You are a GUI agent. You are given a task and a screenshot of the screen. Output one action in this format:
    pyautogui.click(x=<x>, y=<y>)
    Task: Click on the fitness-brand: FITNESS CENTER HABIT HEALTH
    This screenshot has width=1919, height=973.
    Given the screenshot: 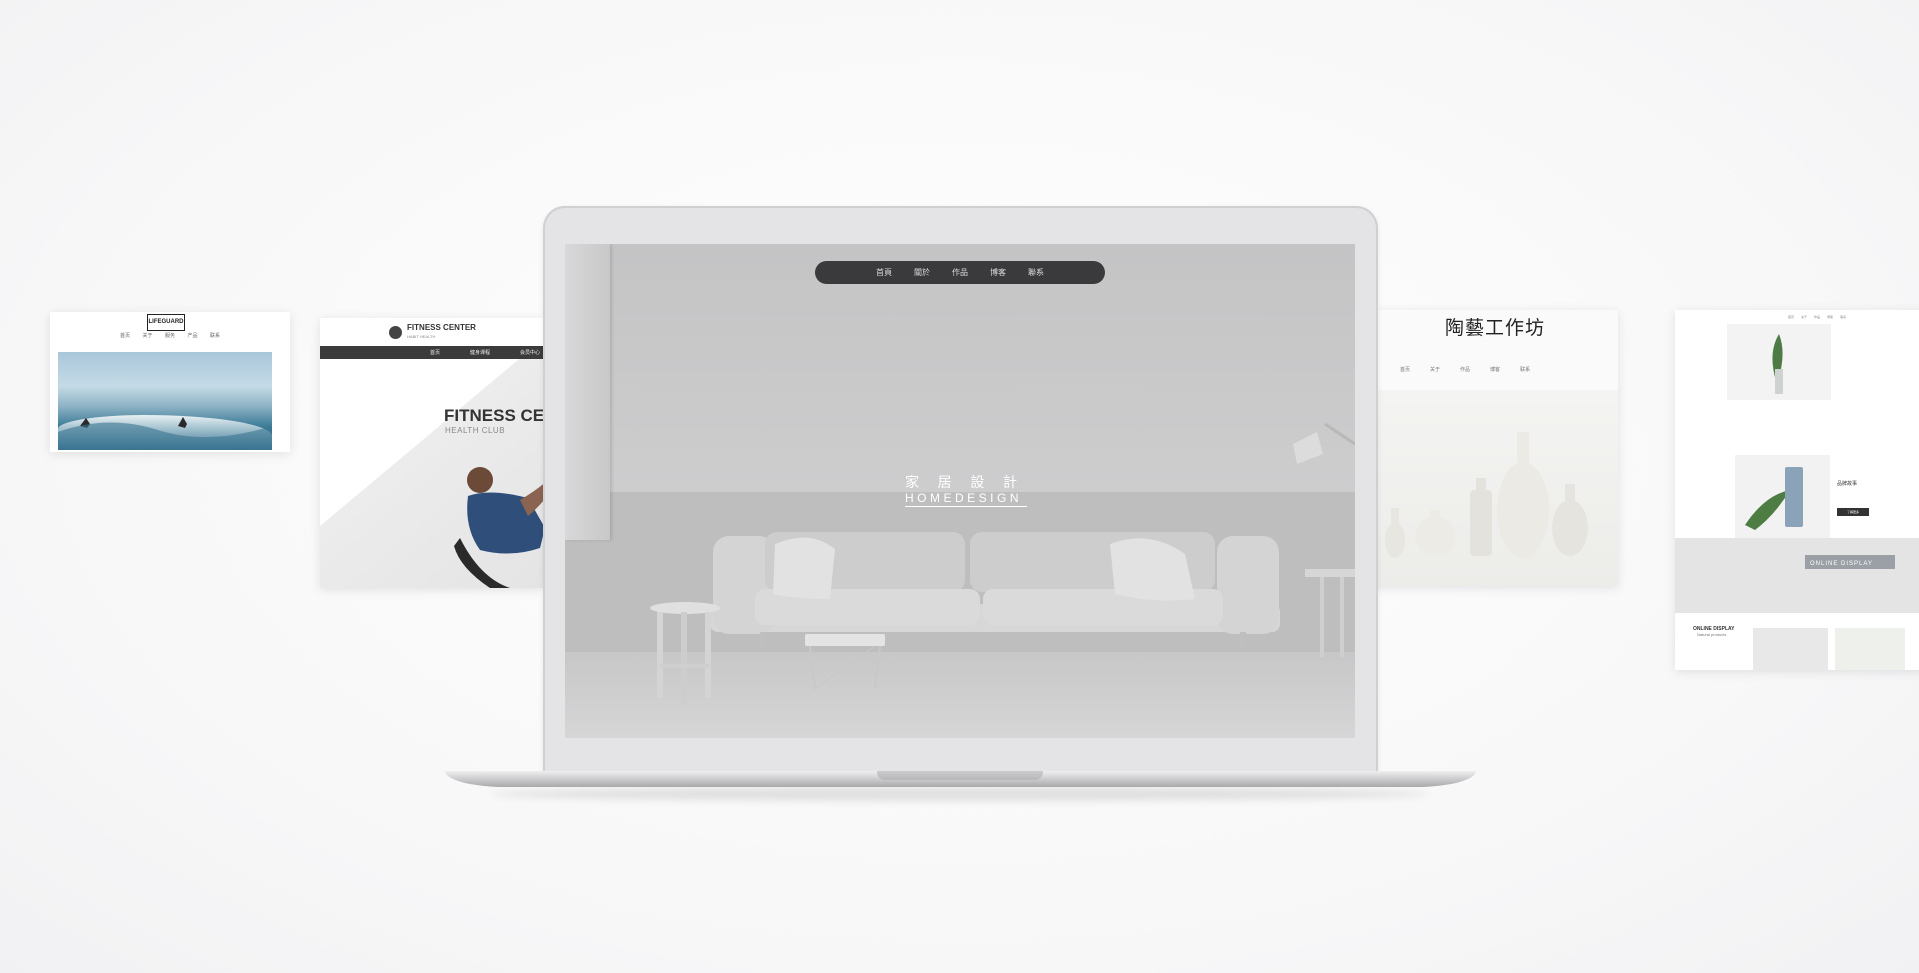 What is the action you would take?
    pyautogui.click(x=441, y=332)
    